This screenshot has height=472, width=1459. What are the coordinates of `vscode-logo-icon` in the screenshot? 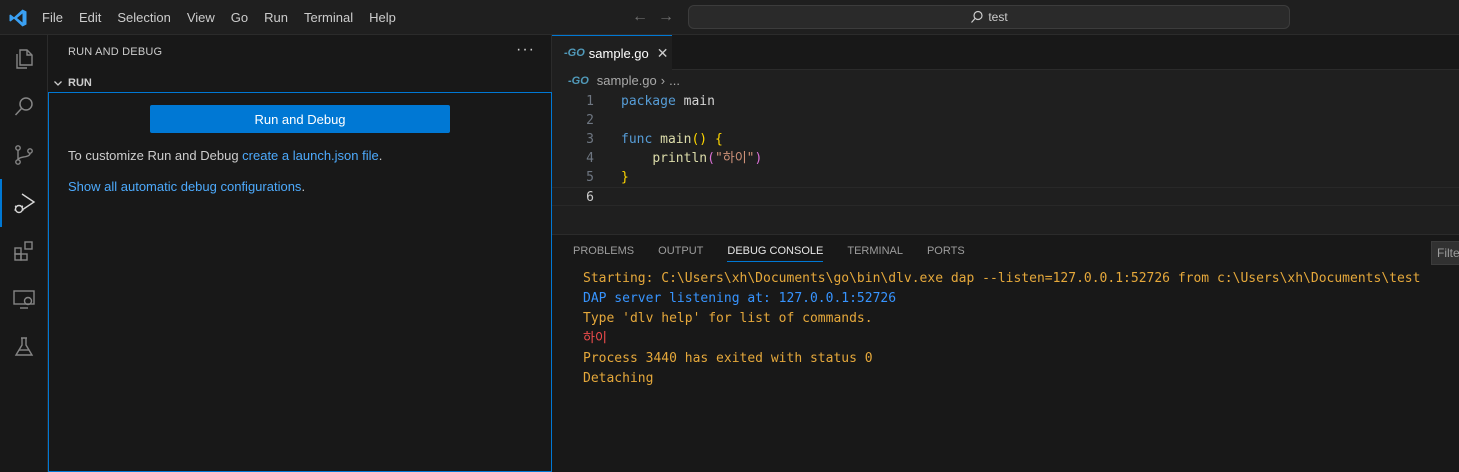 It's located at (18, 18).